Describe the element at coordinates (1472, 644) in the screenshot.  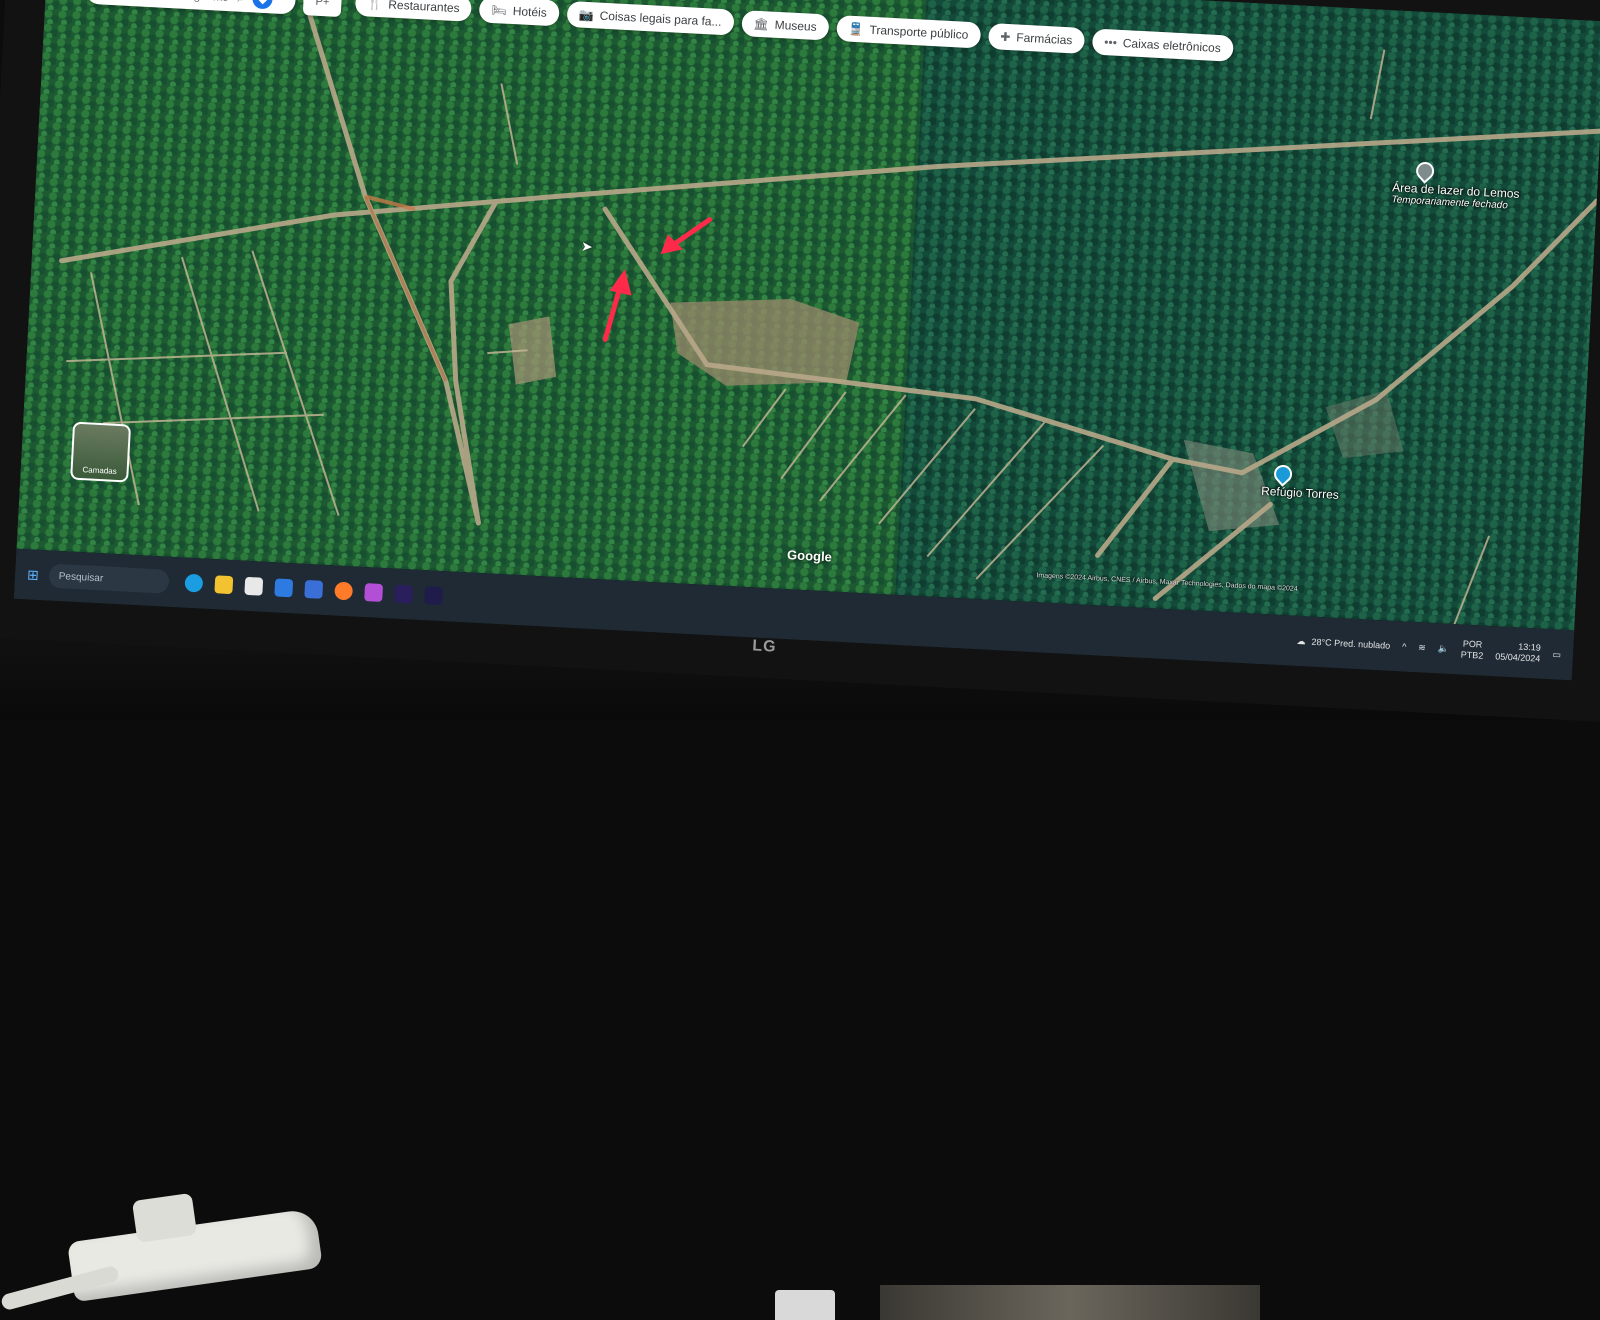
I see `lang-code: POR` at that location.